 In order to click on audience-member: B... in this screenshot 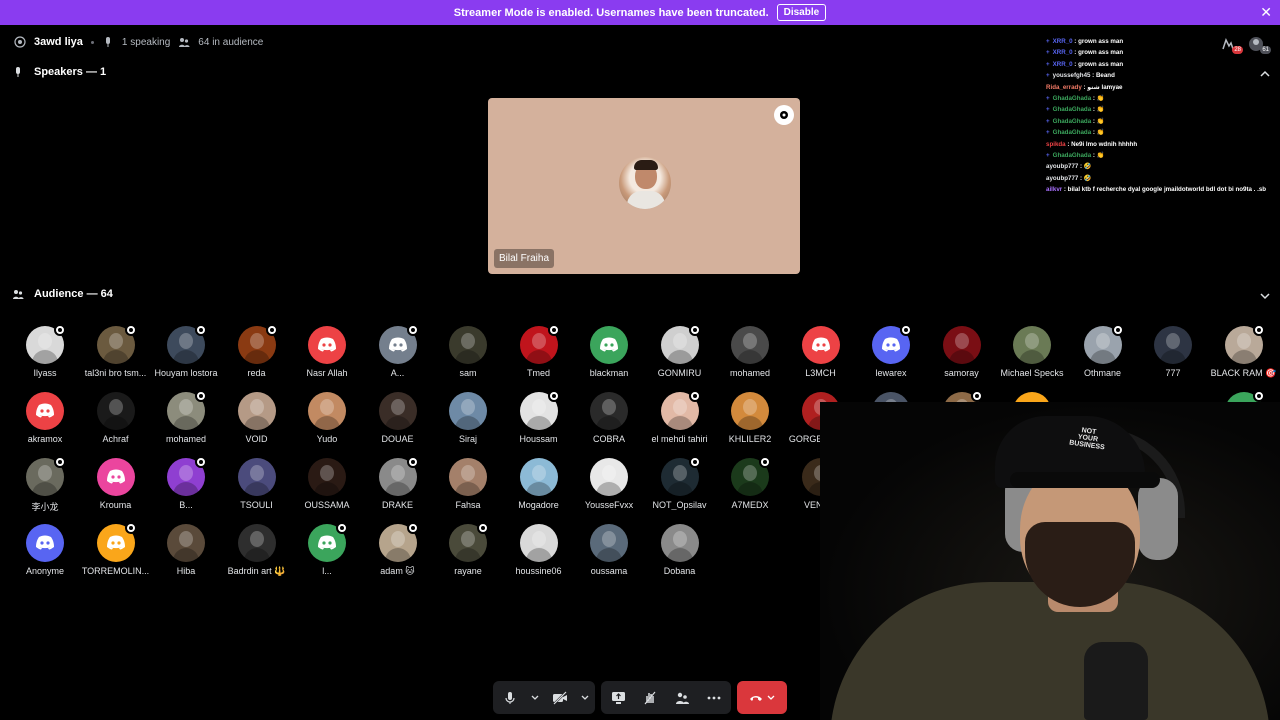, I will do `click(186, 482)`.